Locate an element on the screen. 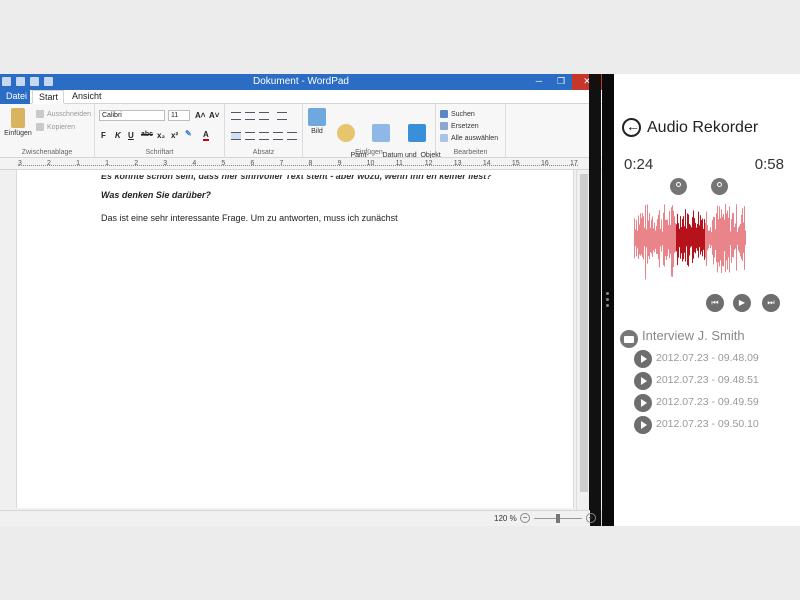 Image resolution: width=800 pixels, height=600 pixels. paste-label: Einfügen is located at coordinates (18, 133).